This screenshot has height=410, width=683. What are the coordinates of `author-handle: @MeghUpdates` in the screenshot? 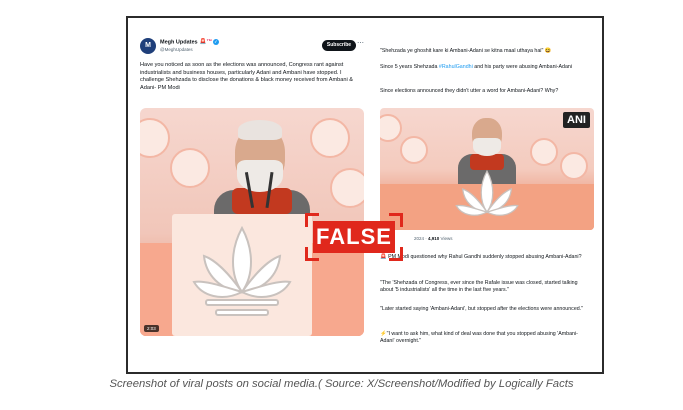 It's located at (176, 49).